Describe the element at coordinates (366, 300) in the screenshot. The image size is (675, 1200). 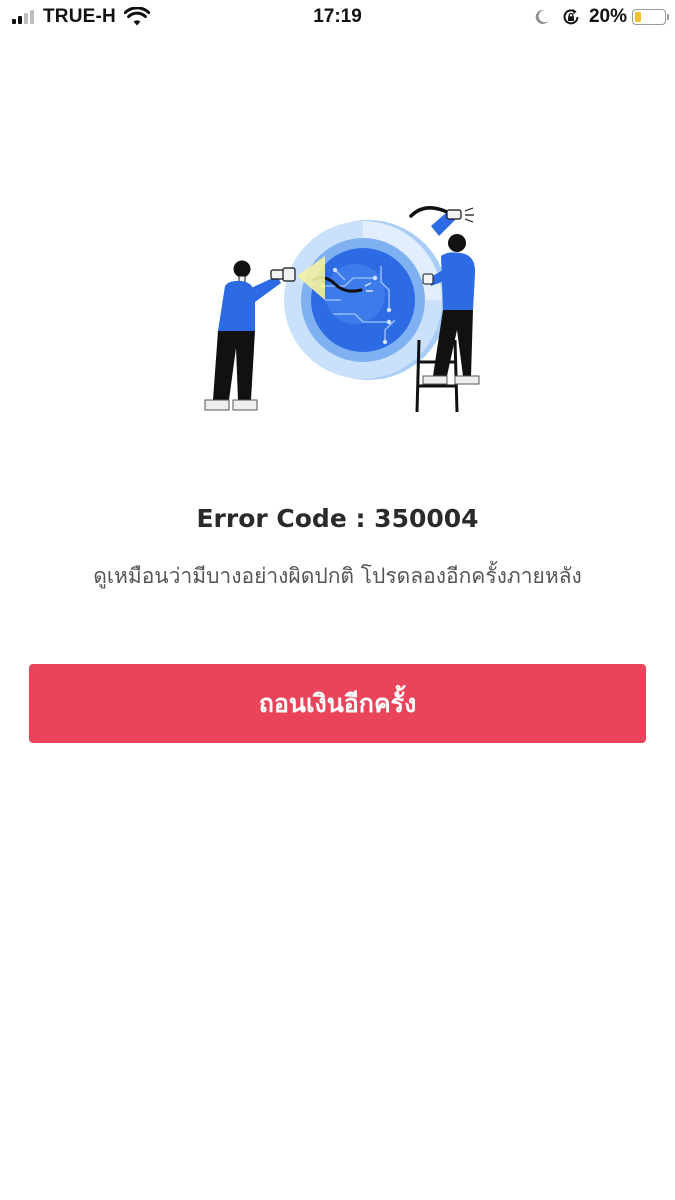
I see `disk-graphic` at that location.